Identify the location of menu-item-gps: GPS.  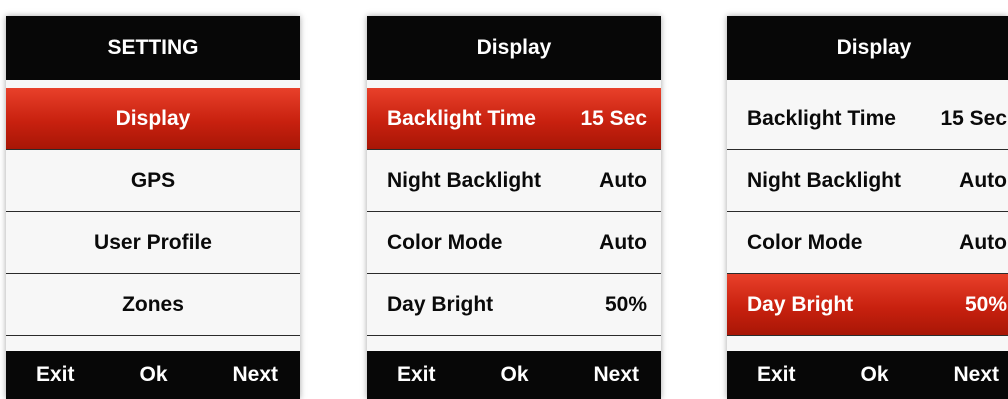
(153, 181).